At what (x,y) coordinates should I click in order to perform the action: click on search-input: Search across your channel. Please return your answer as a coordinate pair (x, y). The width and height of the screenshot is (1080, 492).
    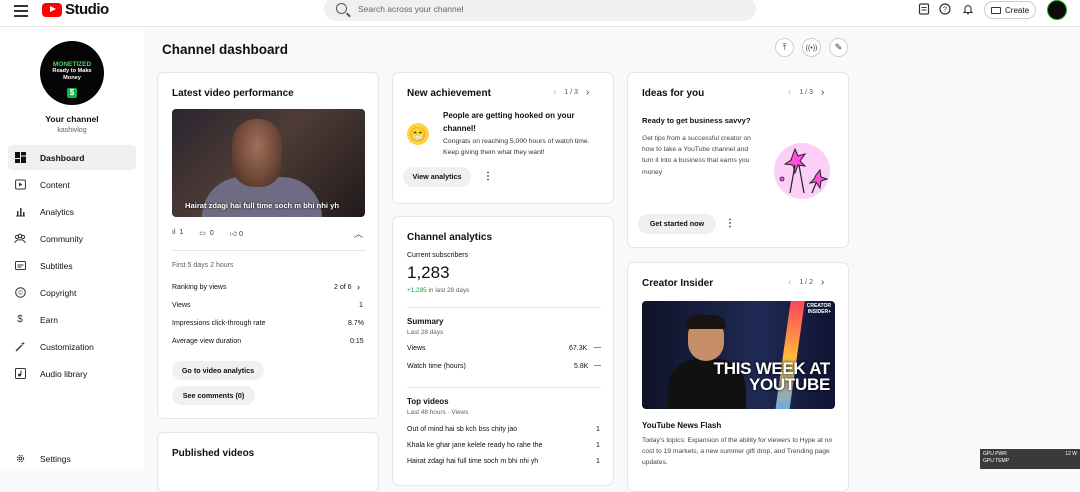
    Looking at the image, I should click on (540, 10).